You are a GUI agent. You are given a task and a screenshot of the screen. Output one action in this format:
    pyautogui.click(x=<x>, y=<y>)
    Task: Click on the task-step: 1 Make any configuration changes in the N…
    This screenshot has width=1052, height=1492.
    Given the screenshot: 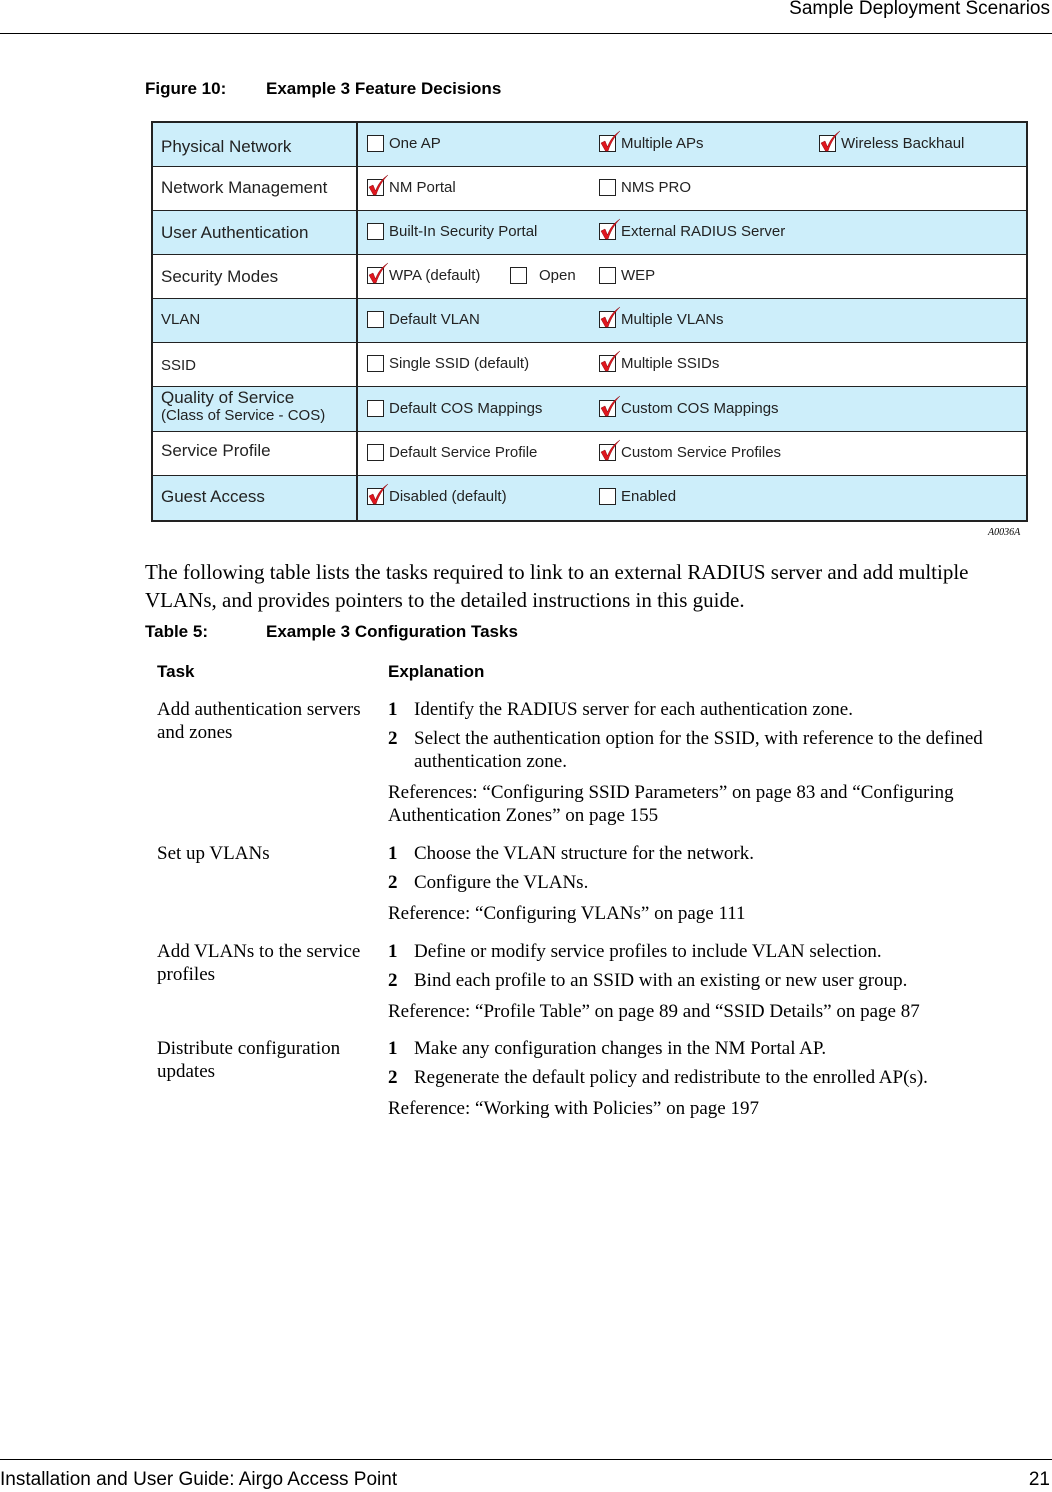 What is the action you would take?
    pyautogui.click(x=713, y=1048)
    